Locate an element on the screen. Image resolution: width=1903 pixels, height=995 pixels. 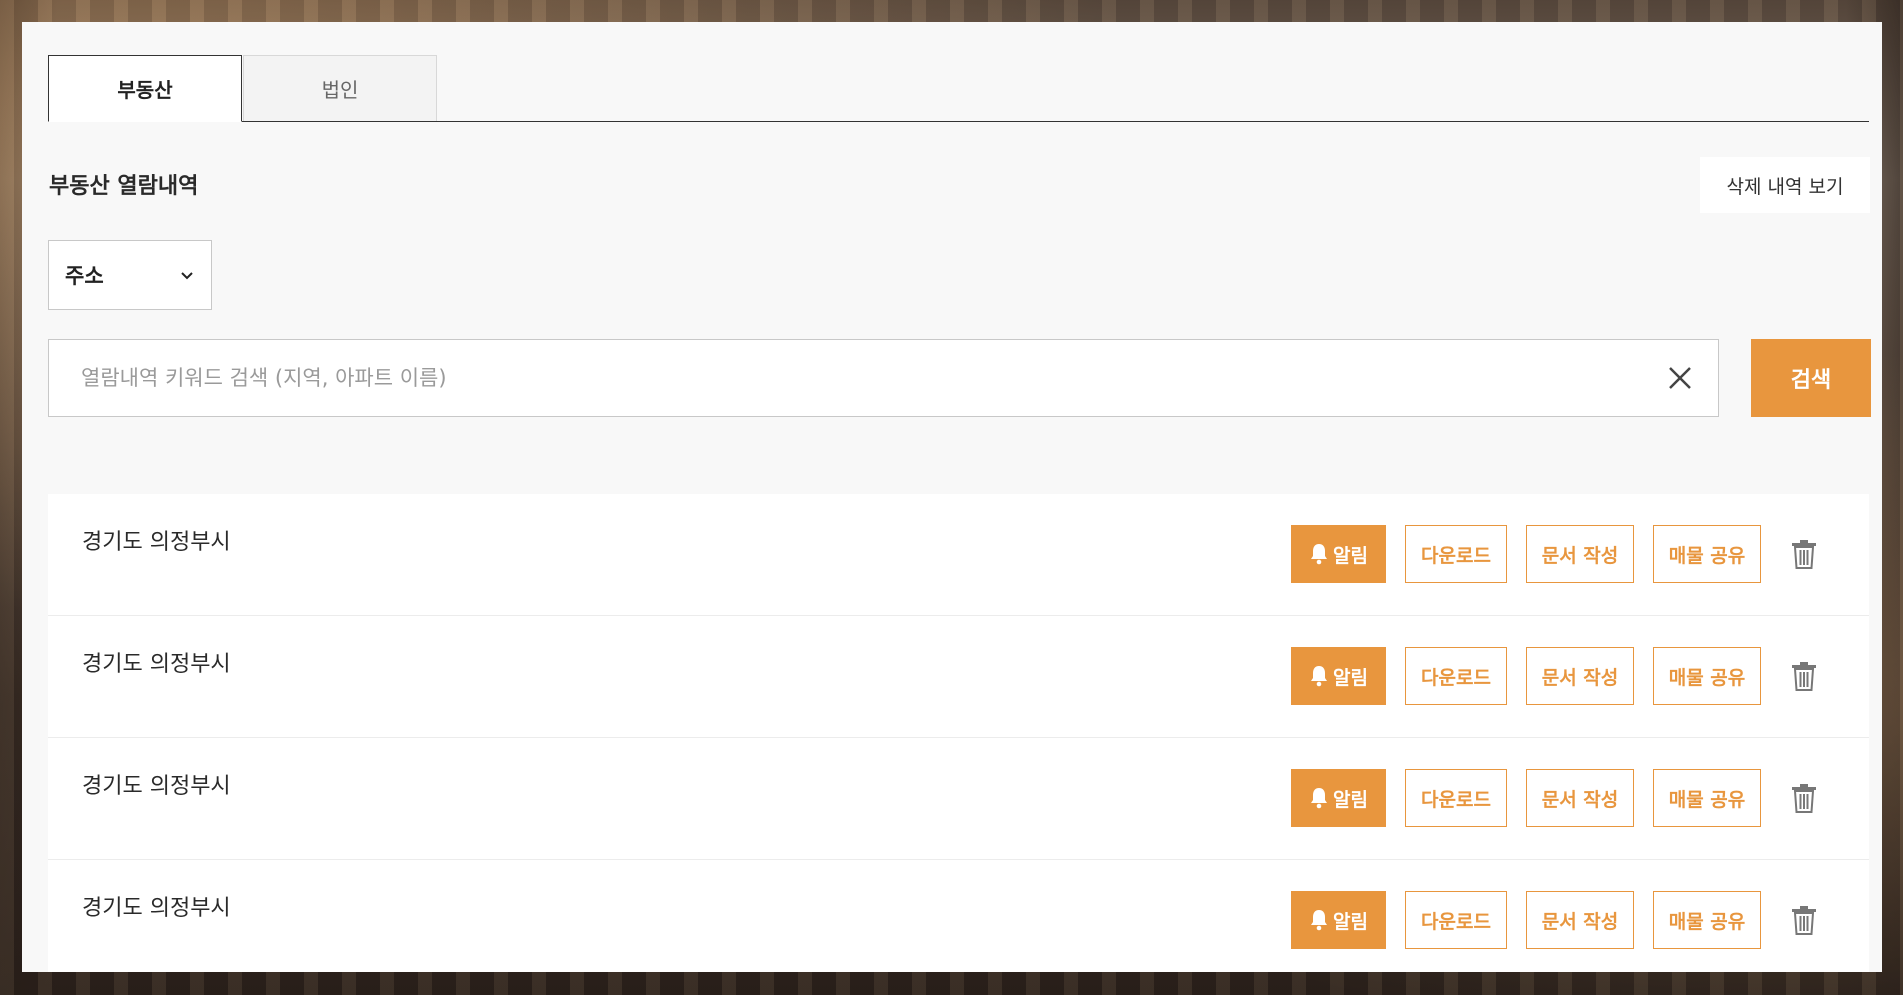
tab-corporation: 법인 is located at coordinates (340, 88).